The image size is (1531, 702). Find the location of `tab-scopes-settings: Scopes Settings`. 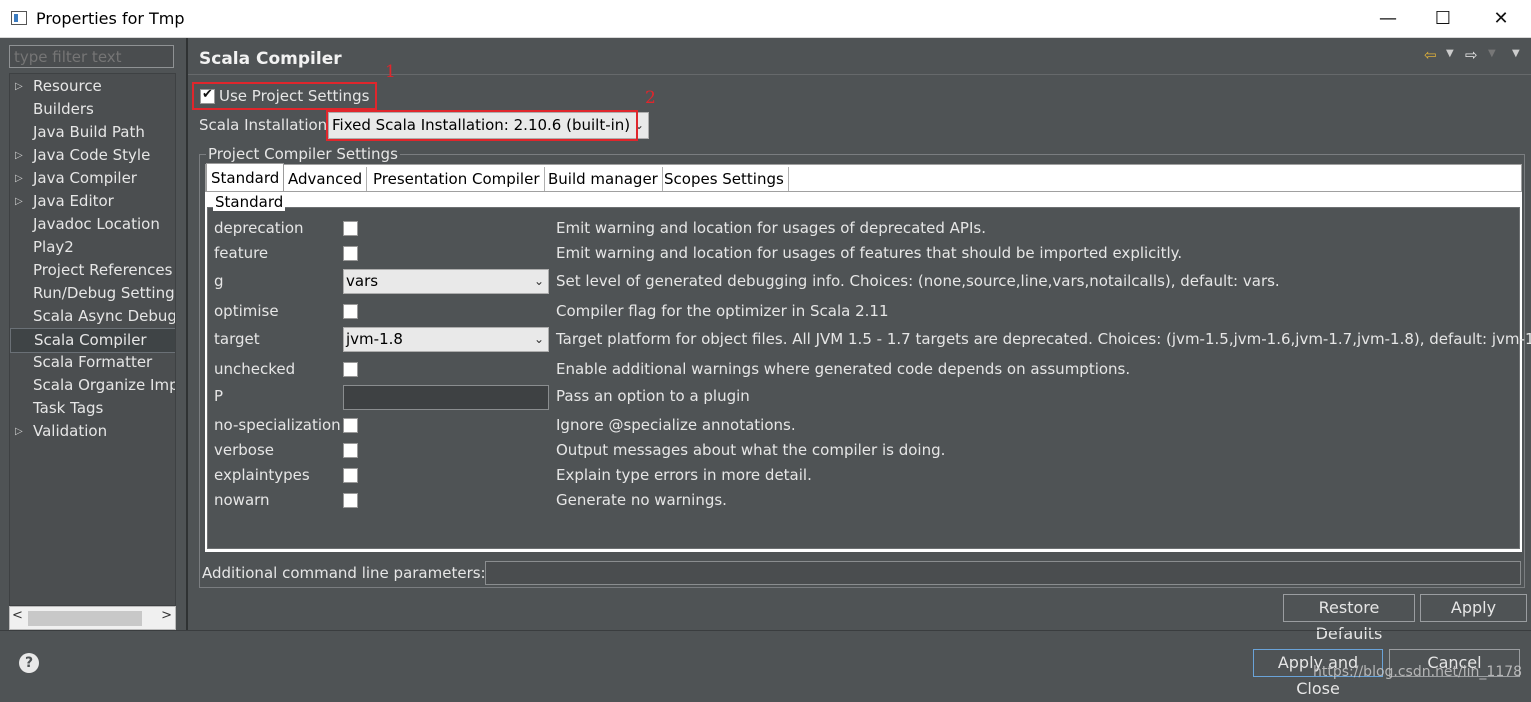

tab-scopes-settings: Scopes Settings is located at coordinates (724, 179).